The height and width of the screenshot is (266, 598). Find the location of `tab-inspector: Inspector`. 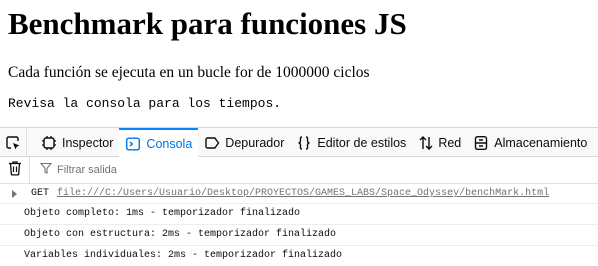

tab-inspector: Inspector is located at coordinates (77, 142).